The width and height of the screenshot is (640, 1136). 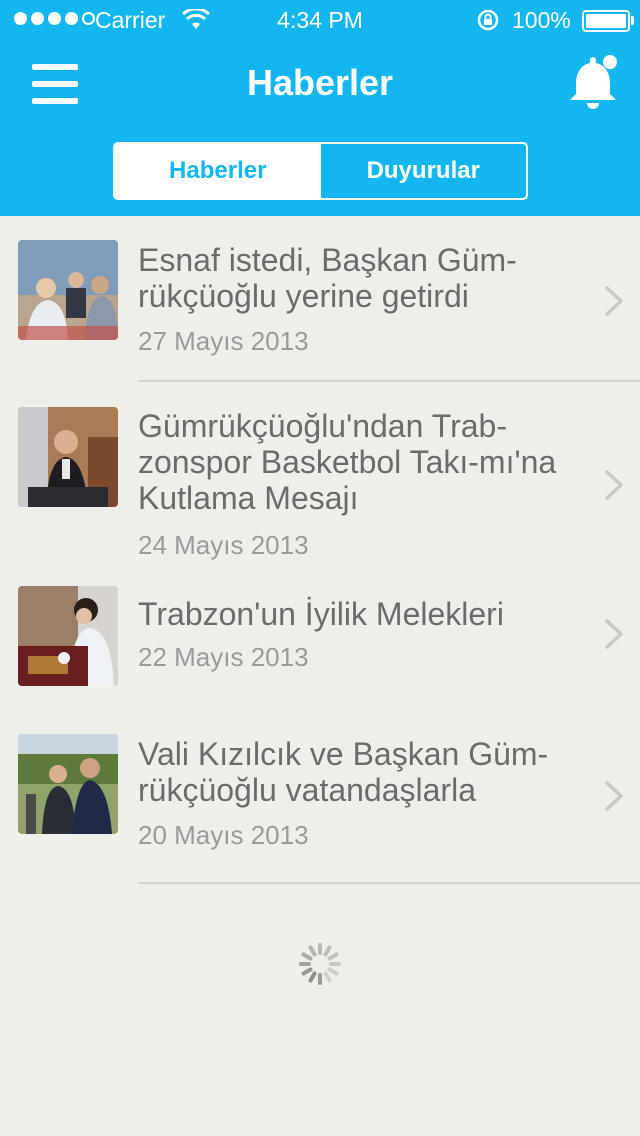 I want to click on battery-icon, so click(x=606, y=21).